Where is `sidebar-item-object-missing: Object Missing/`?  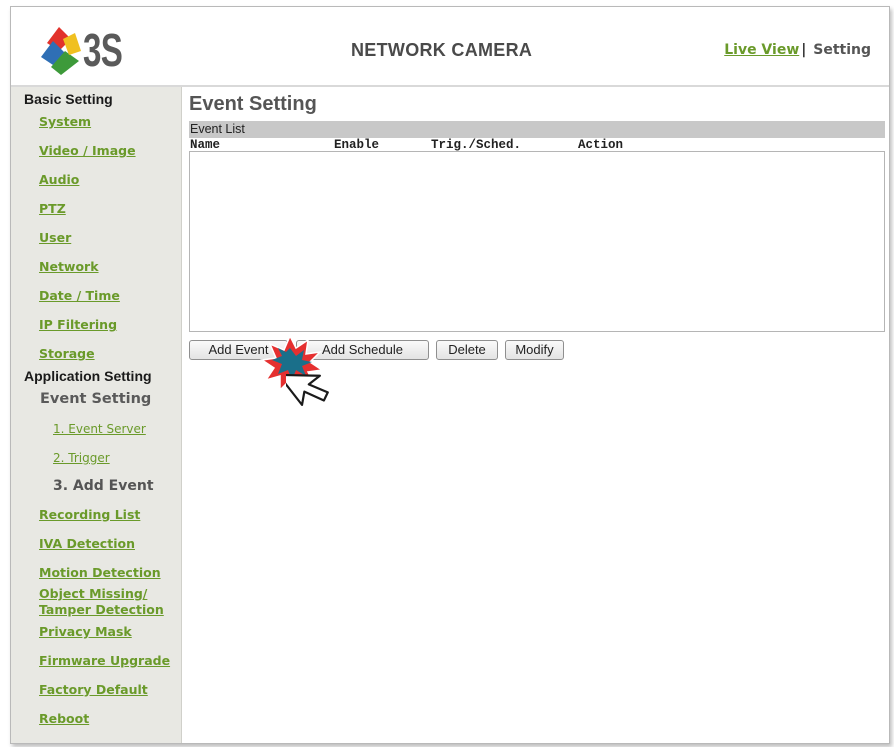
sidebar-item-object-missing: Object Missing/ is located at coordinates (93, 594).